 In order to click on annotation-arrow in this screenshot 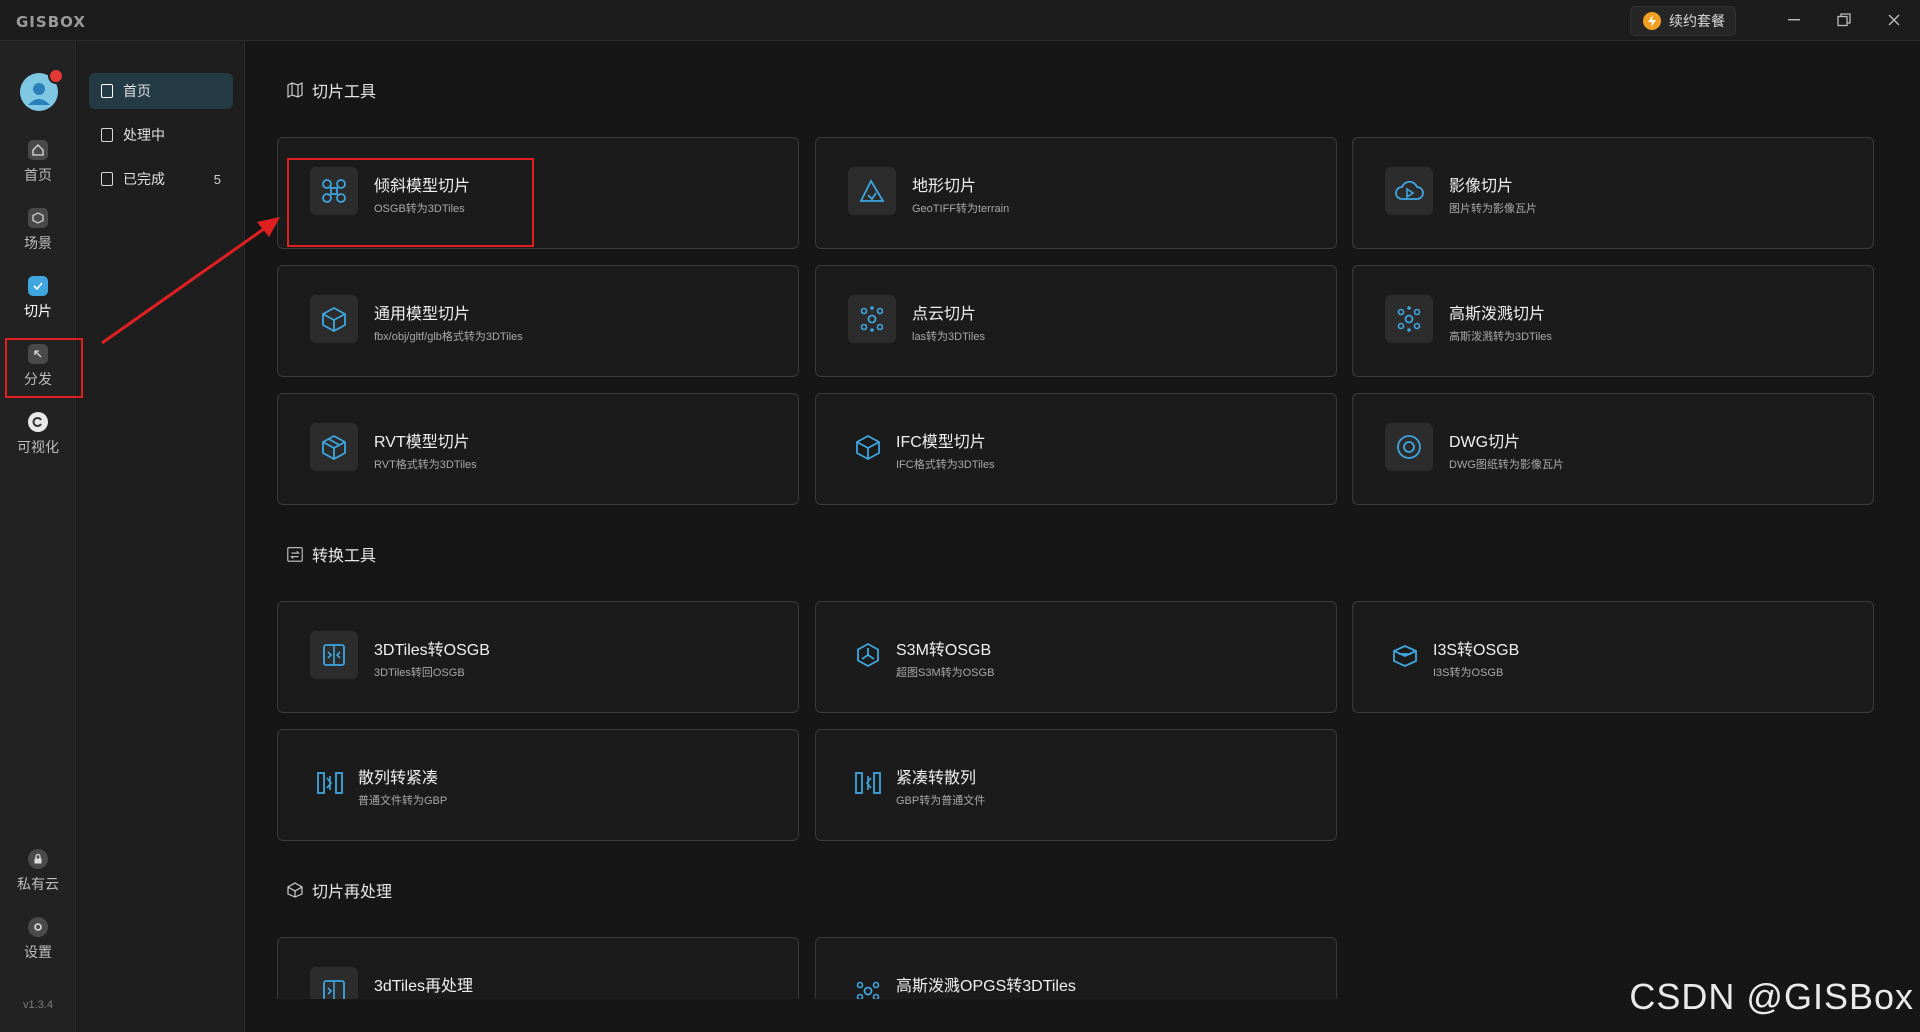, I will do `click(190, 281)`.